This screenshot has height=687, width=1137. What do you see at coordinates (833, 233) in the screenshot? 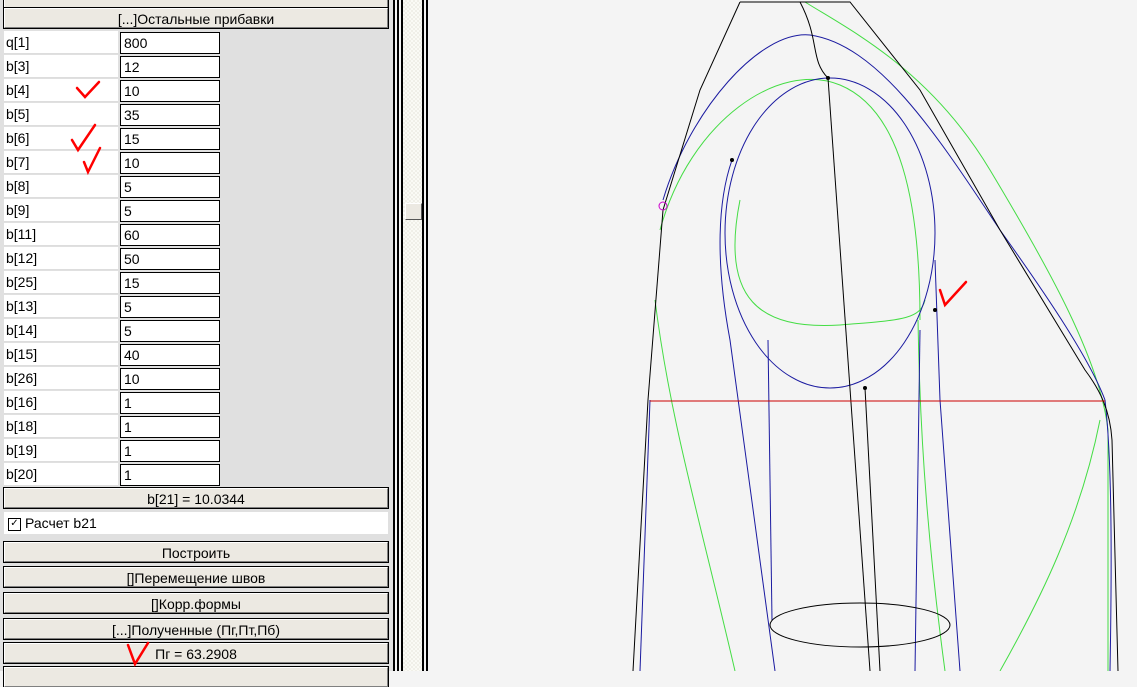
I see `pattern-points` at bounding box center [833, 233].